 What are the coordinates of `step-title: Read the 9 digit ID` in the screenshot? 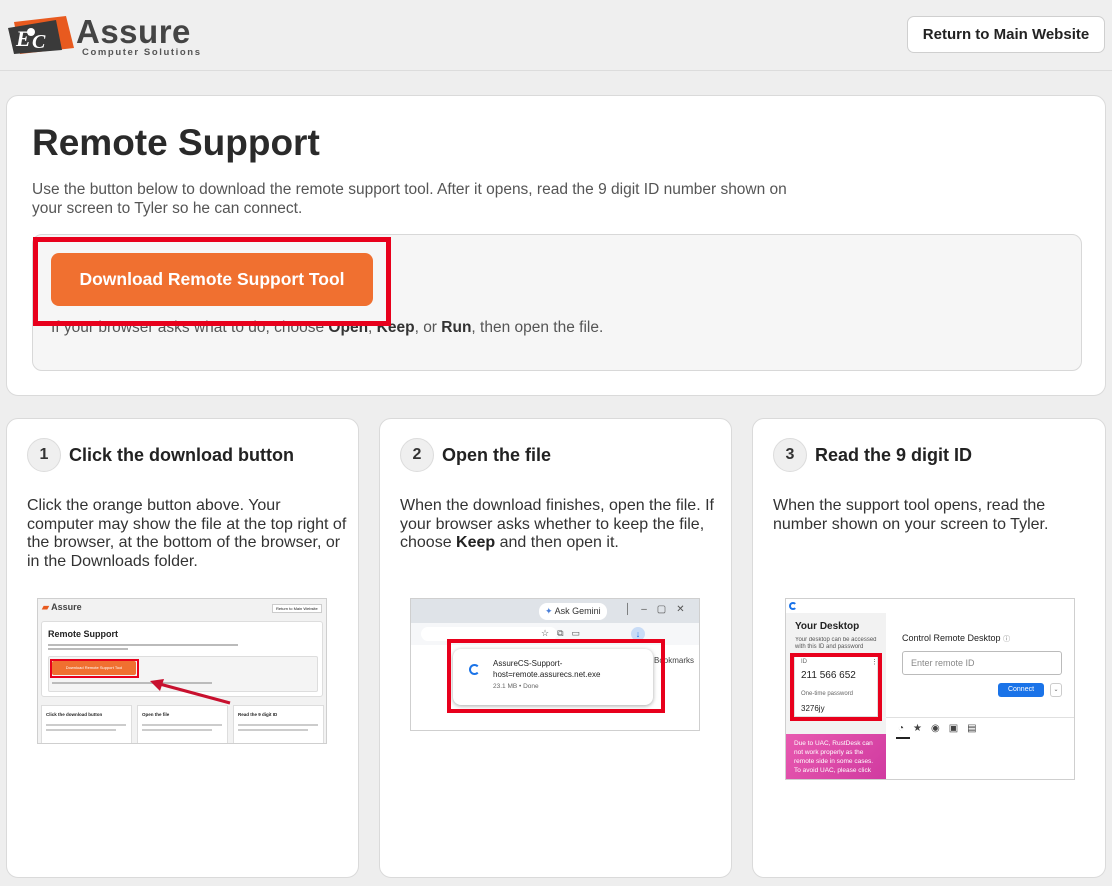 It's located at (894, 455).